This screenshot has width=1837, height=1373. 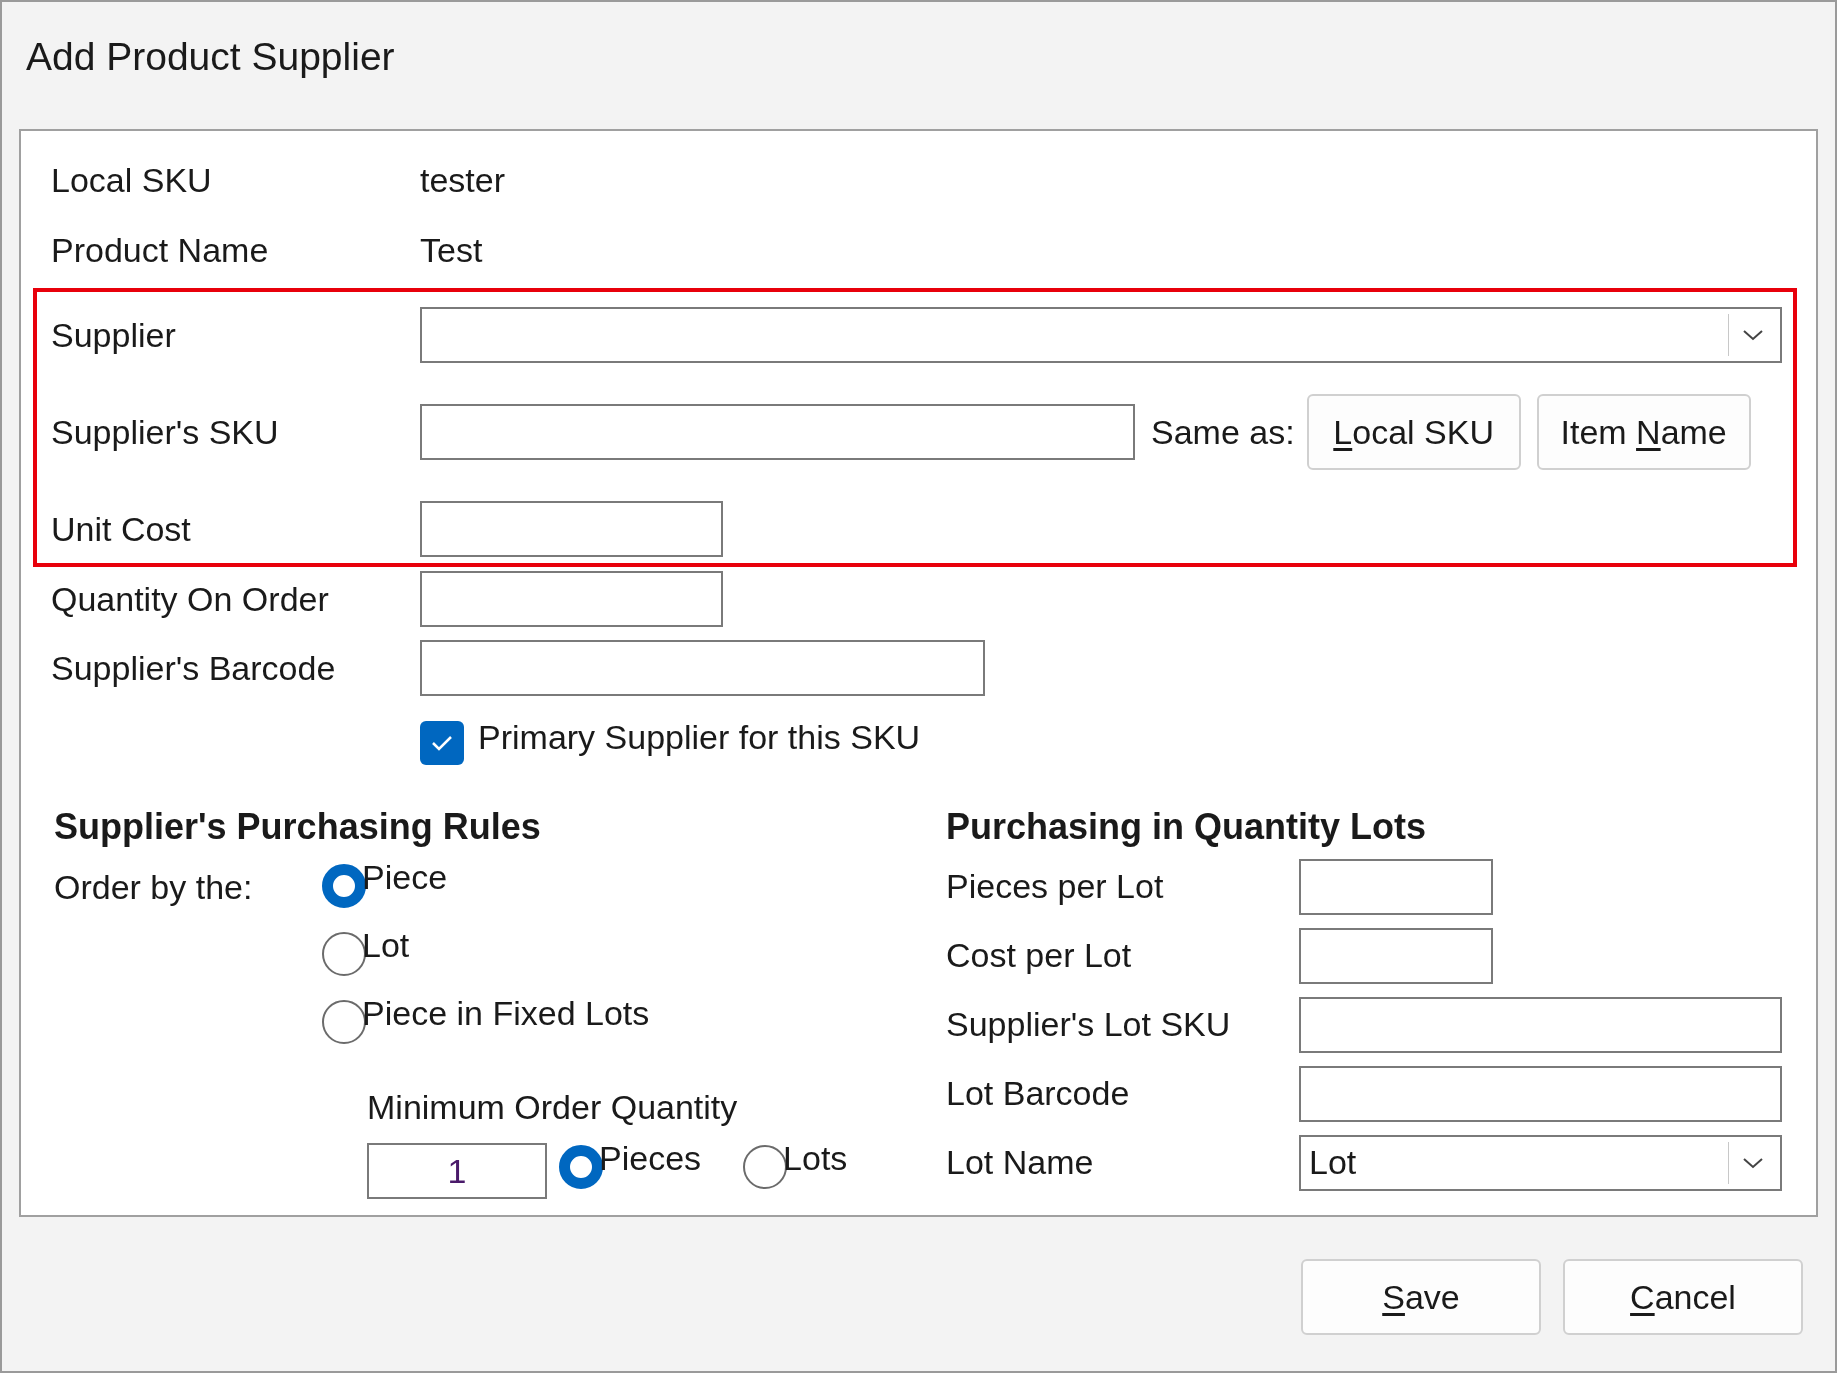 What do you see at coordinates (650, 1158) in the screenshot?
I see `radio-label: Pieces` at bounding box center [650, 1158].